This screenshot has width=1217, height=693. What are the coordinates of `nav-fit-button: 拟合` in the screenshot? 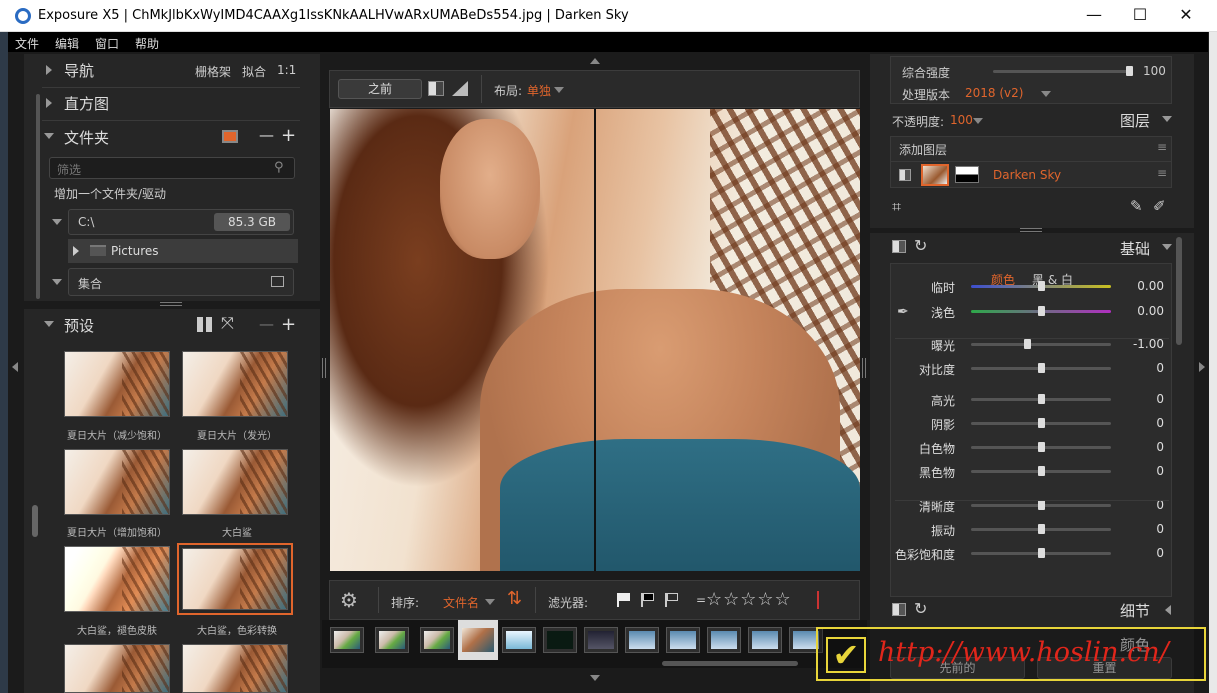 It's located at (254, 71).